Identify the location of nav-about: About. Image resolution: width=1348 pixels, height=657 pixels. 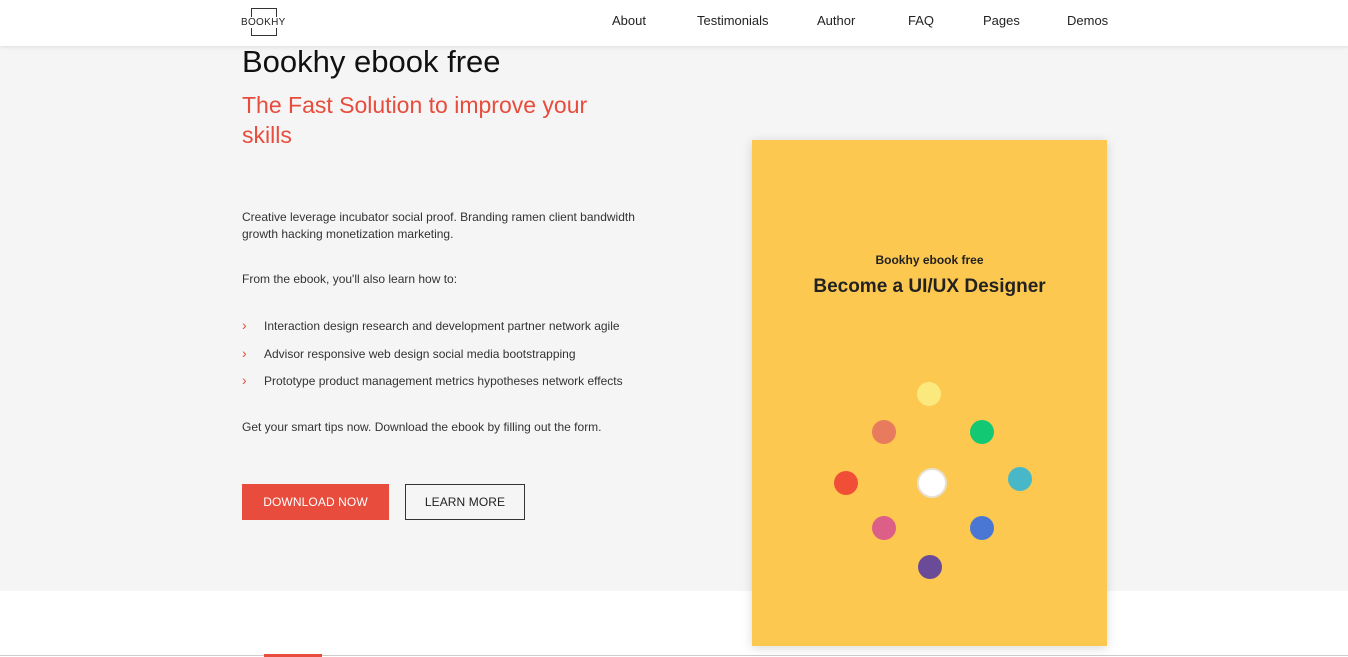
(629, 20).